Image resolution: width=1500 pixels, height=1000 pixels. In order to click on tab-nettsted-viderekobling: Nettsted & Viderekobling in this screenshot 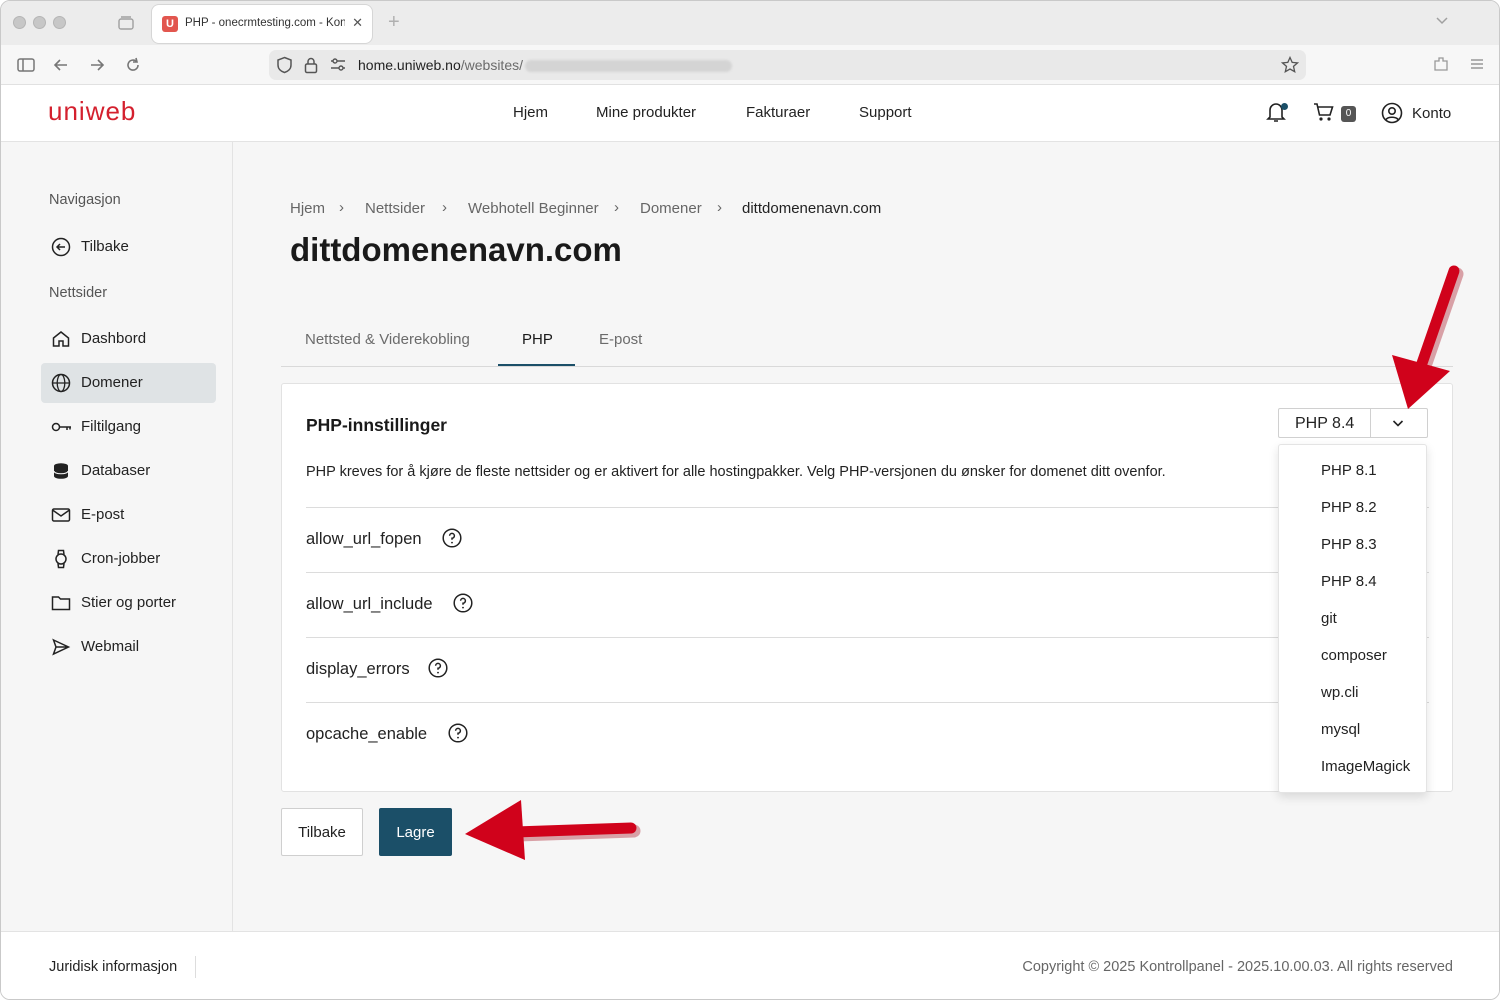, I will do `click(387, 339)`.